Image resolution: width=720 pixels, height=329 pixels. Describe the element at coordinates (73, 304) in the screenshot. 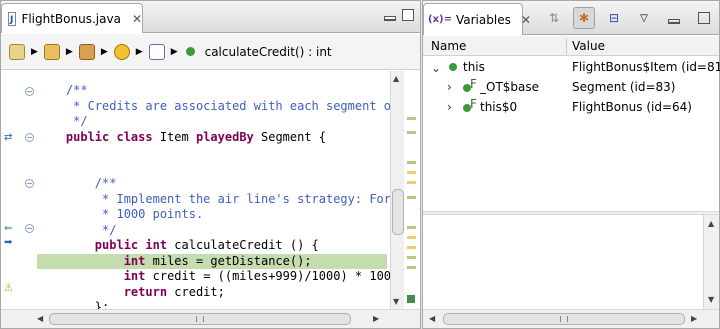

I see `code-line: };` at that location.